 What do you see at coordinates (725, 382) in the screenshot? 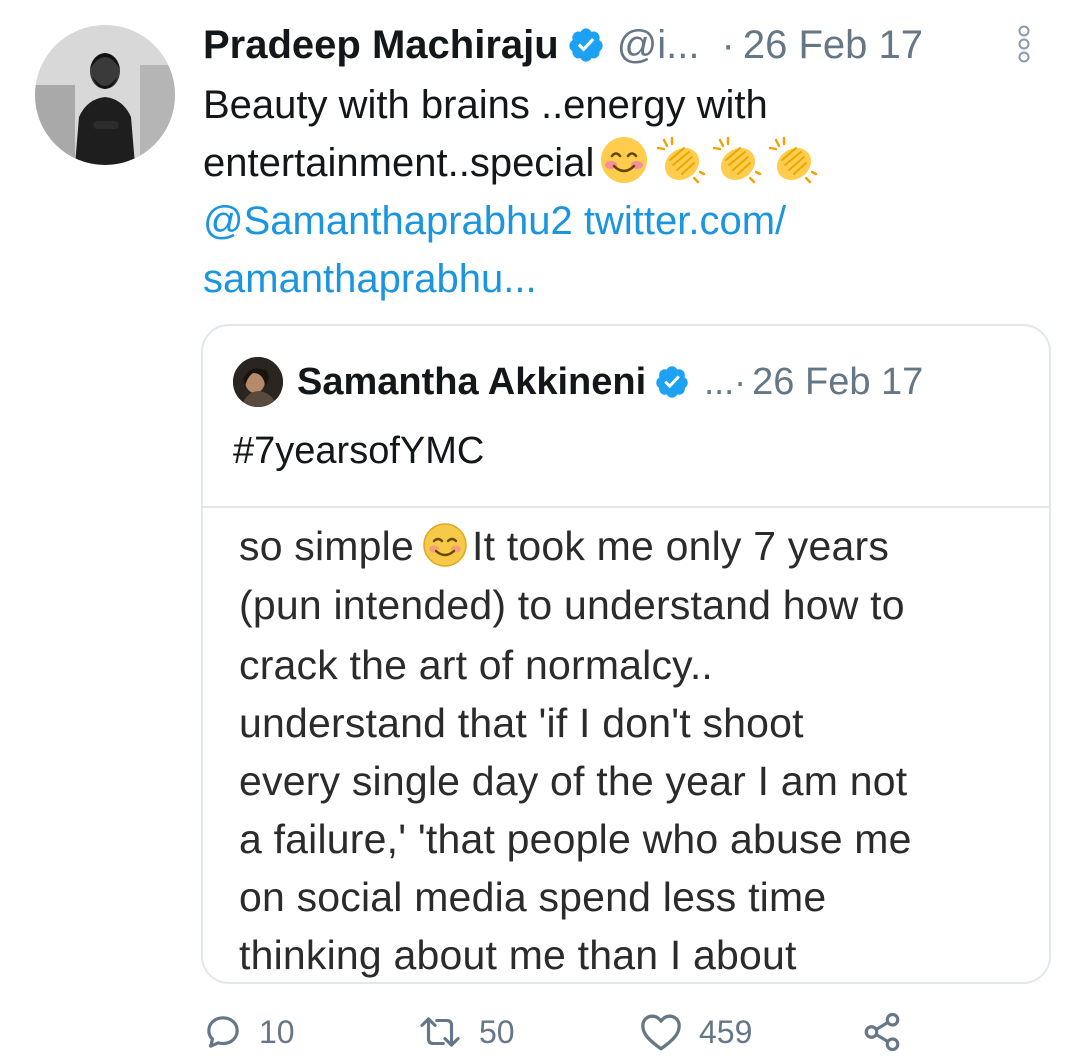
I see `quoted-handle-truncated: ...·` at bounding box center [725, 382].